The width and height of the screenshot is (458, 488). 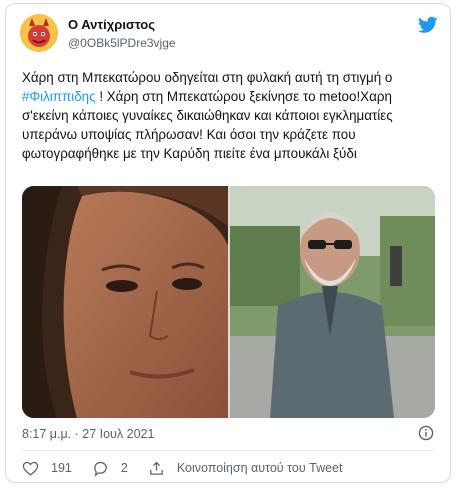 What do you see at coordinates (88, 434) in the screenshot?
I see `tweet-timestamp: 8:17 μ.μ. · 27 Ιουλ 2021` at bounding box center [88, 434].